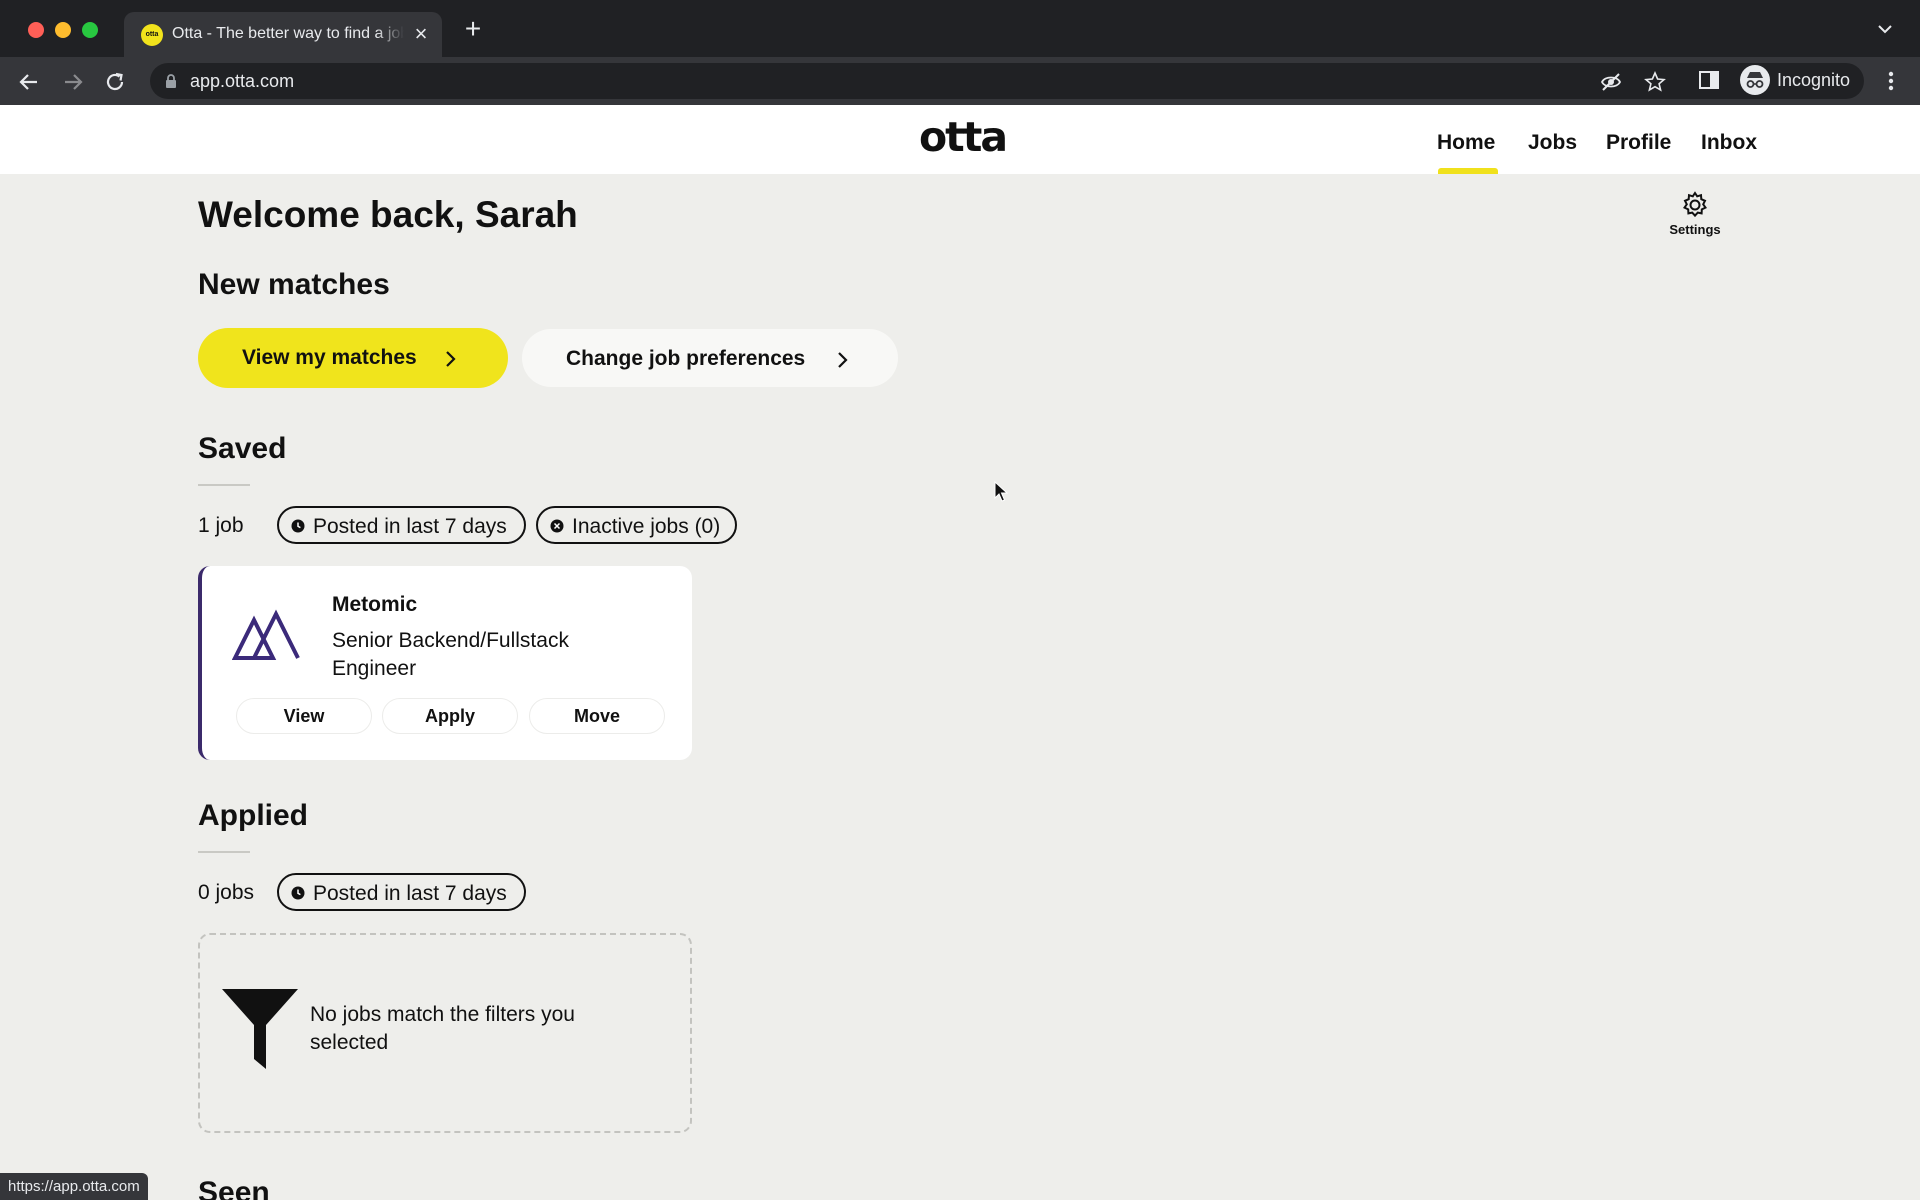 The width and height of the screenshot is (1920, 1200). What do you see at coordinates (1638, 143) in the screenshot?
I see `nav-profile: Profile` at bounding box center [1638, 143].